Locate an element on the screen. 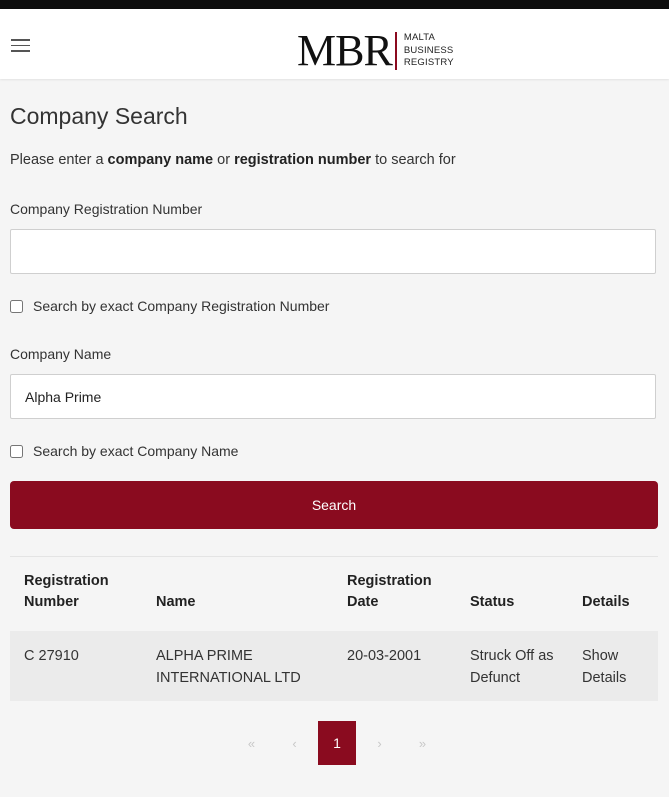 Image resolution: width=669 pixels, height=797 pixels. exact-reg-checkbox is located at coordinates (16, 306).